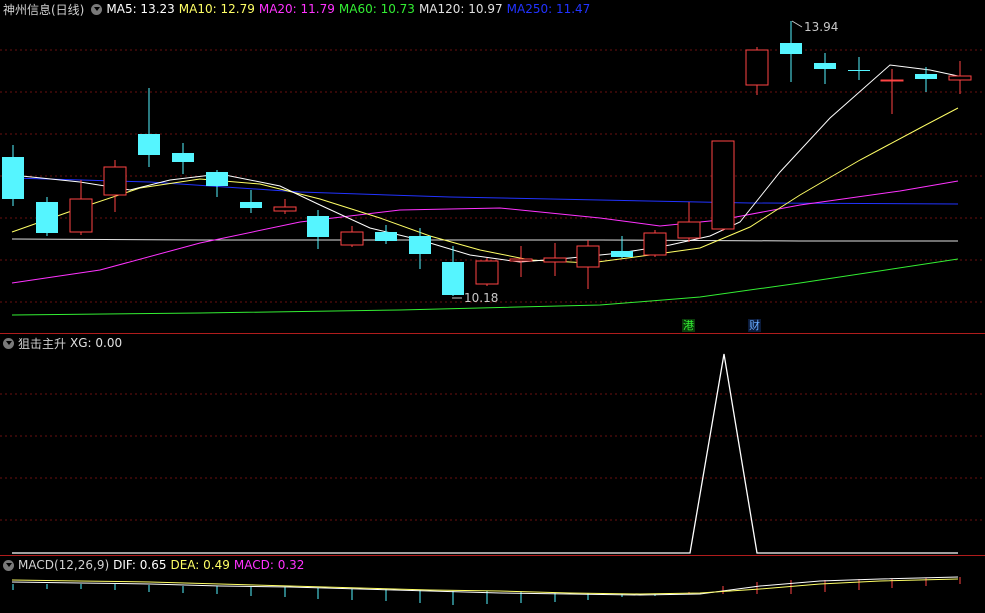 Image resolution: width=985 pixels, height=613 pixels. I want to click on low-price-label: 10.18, so click(481, 298).